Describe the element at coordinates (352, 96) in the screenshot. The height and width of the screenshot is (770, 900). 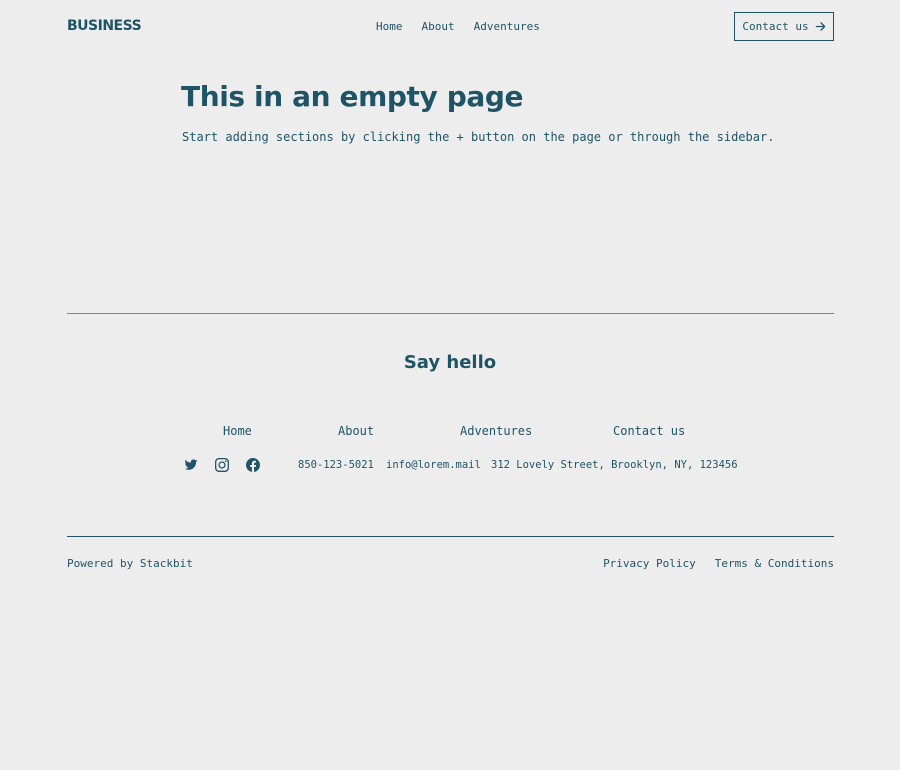
I see `page-title: This in an empty page` at that location.